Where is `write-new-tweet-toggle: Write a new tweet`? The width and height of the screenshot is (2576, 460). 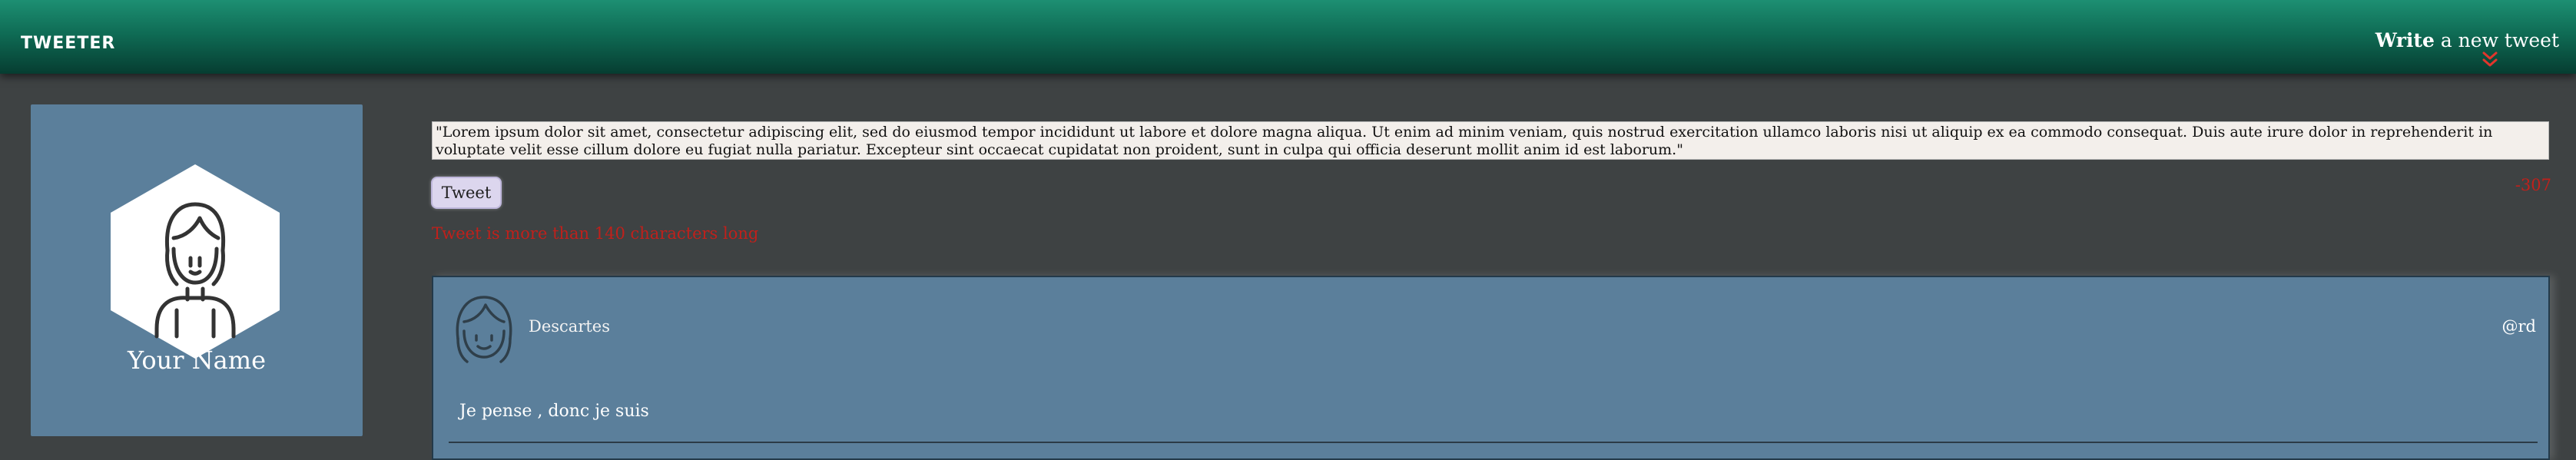 write-new-tweet-toggle: Write a new tweet is located at coordinates (2467, 40).